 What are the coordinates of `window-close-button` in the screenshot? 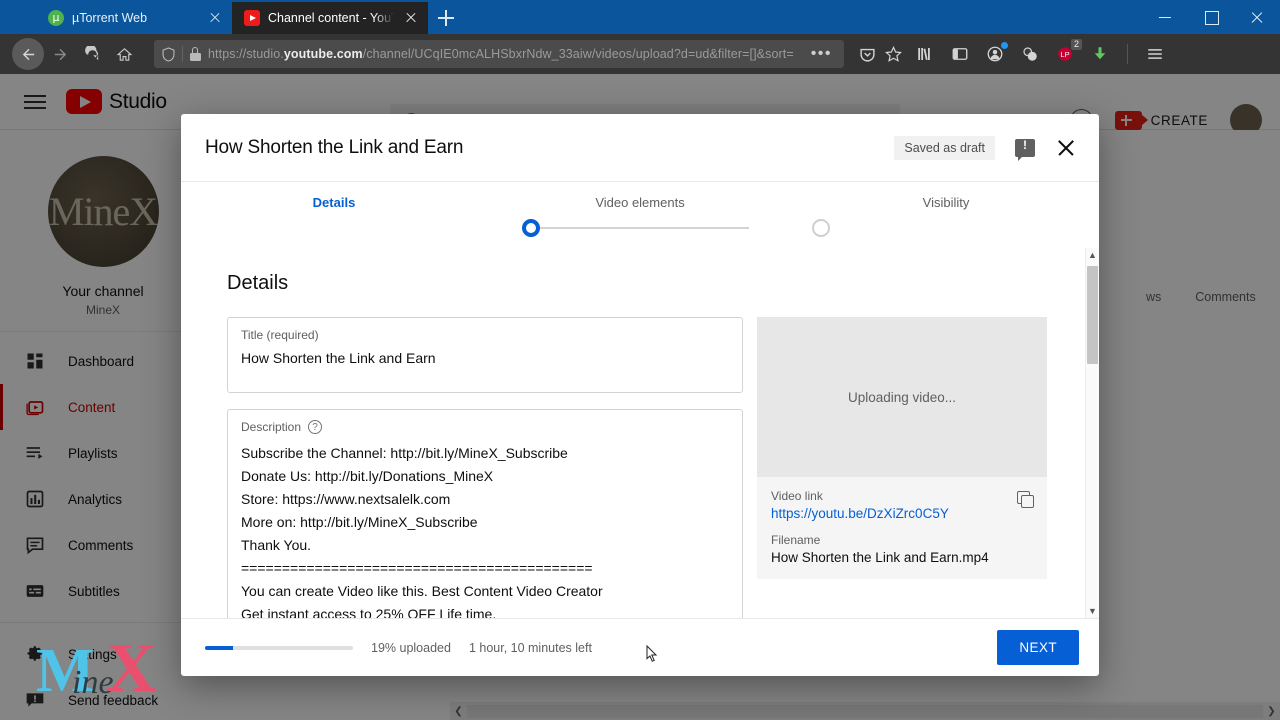 It's located at (1257, 17).